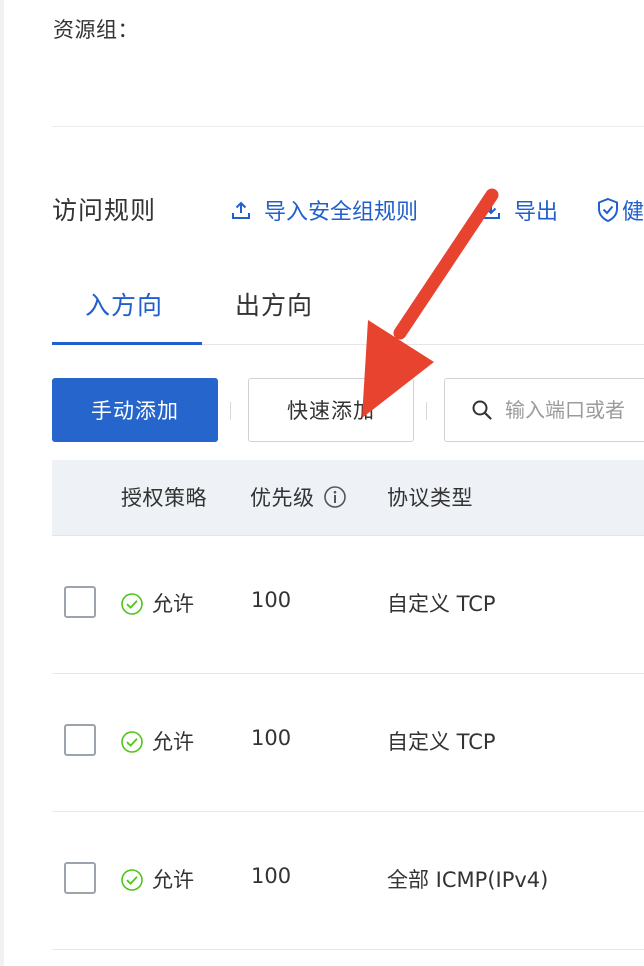  I want to click on column-header-policy: 授权策略, so click(164, 498).